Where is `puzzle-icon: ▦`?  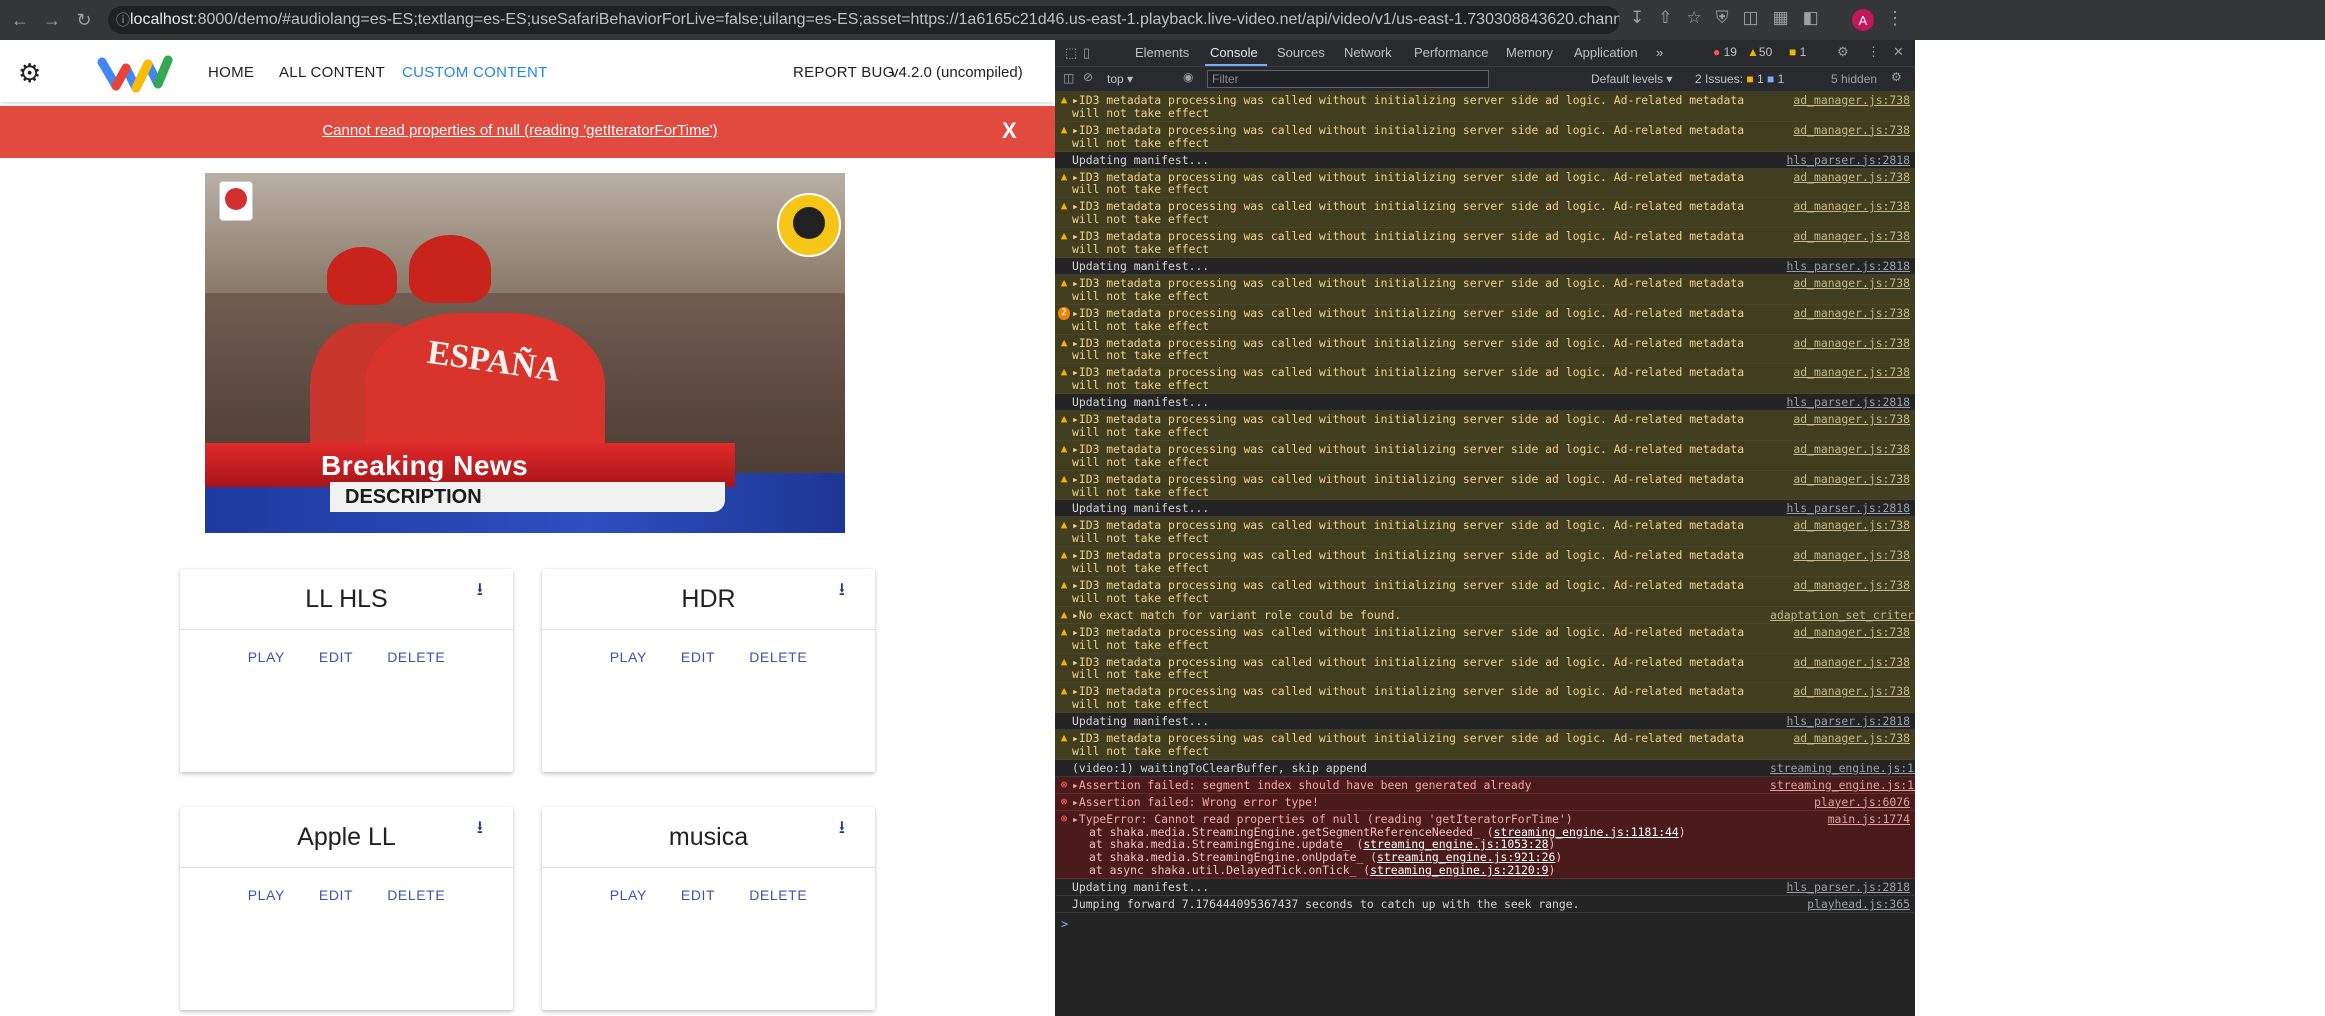 puzzle-icon: ▦ is located at coordinates (1781, 18).